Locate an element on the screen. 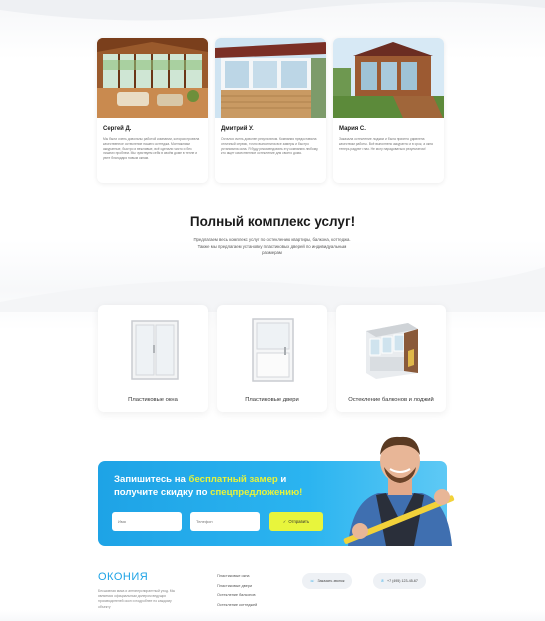 The height and width of the screenshot is (621, 545). plastic-window-image is located at coordinates (155, 350).